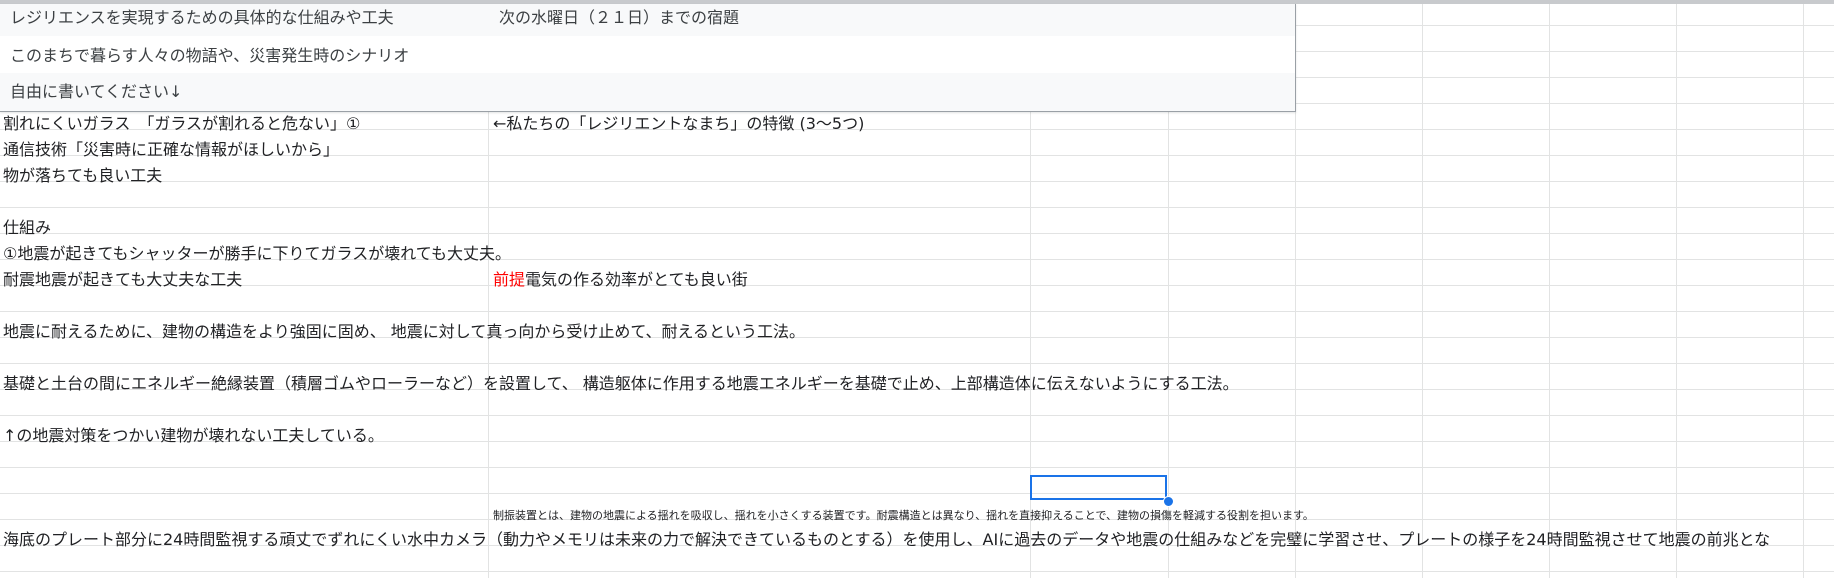 The image size is (1834, 578). Describe the element at coordinates (678, 124) in the screenshot. I see `cell-r1-b: ←私たちの「レジリエントなまち」の特徴 (3〜5つ)` at that location.